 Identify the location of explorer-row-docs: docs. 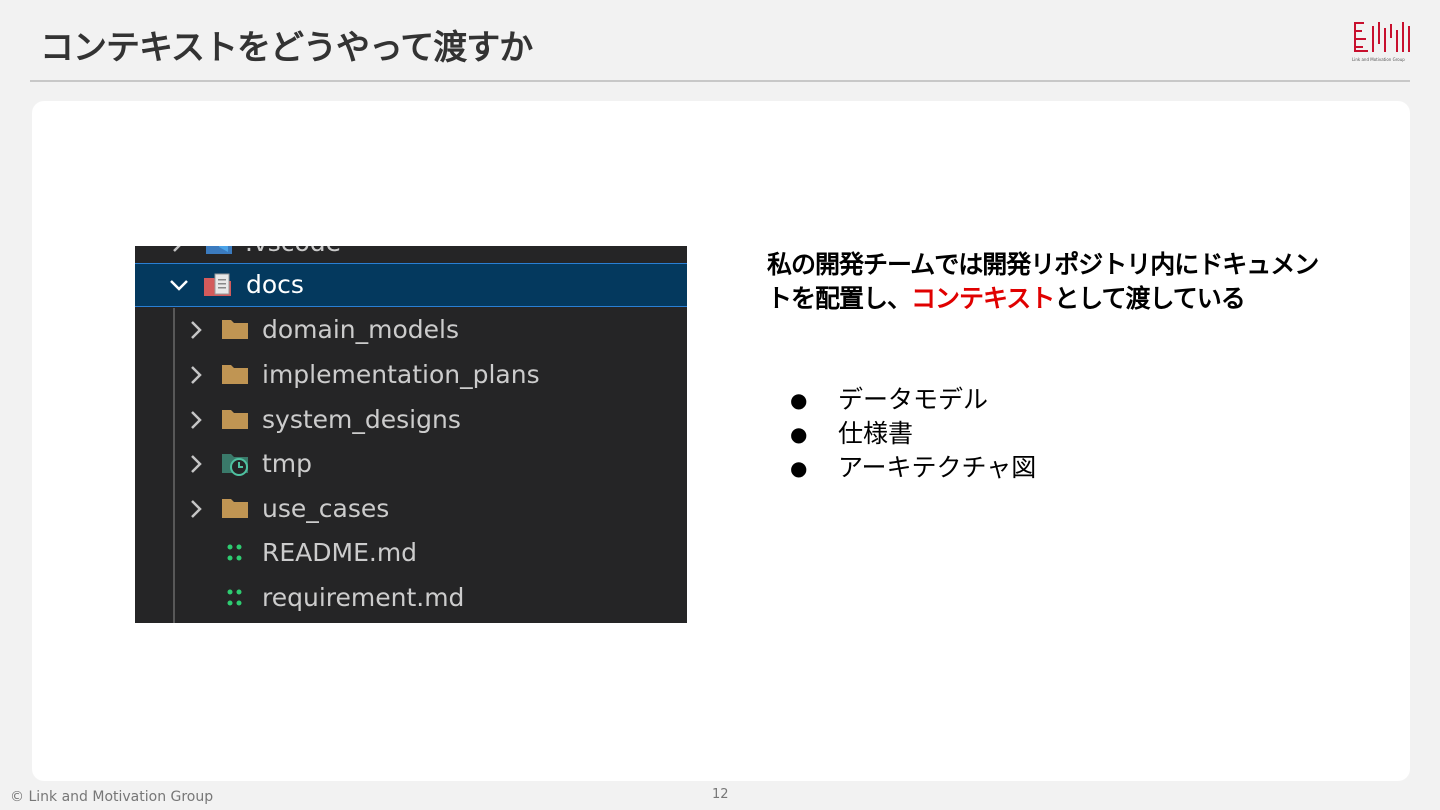
(411, 285).